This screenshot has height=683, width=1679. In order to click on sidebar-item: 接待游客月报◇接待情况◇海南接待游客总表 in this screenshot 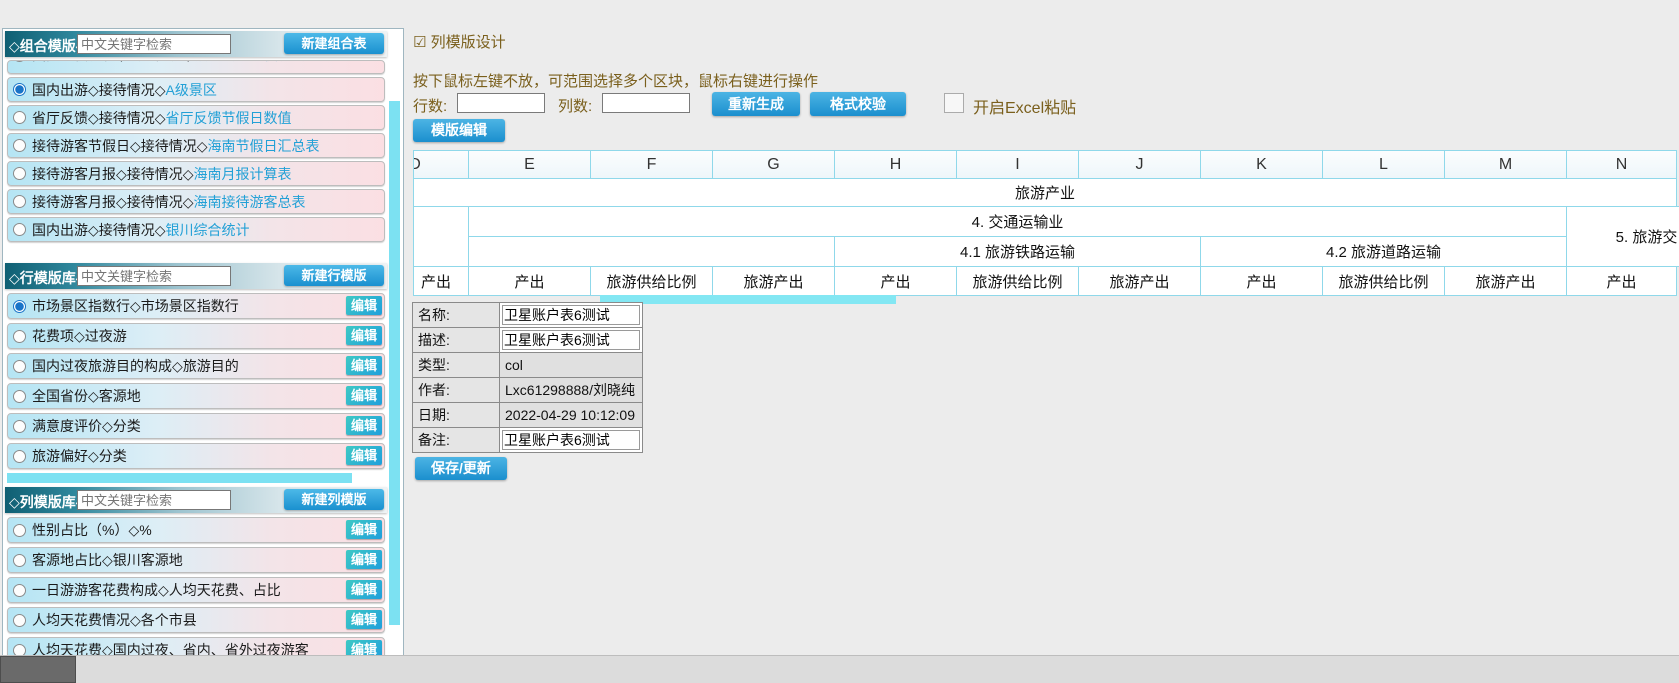, I will do `click(196, 201)`.